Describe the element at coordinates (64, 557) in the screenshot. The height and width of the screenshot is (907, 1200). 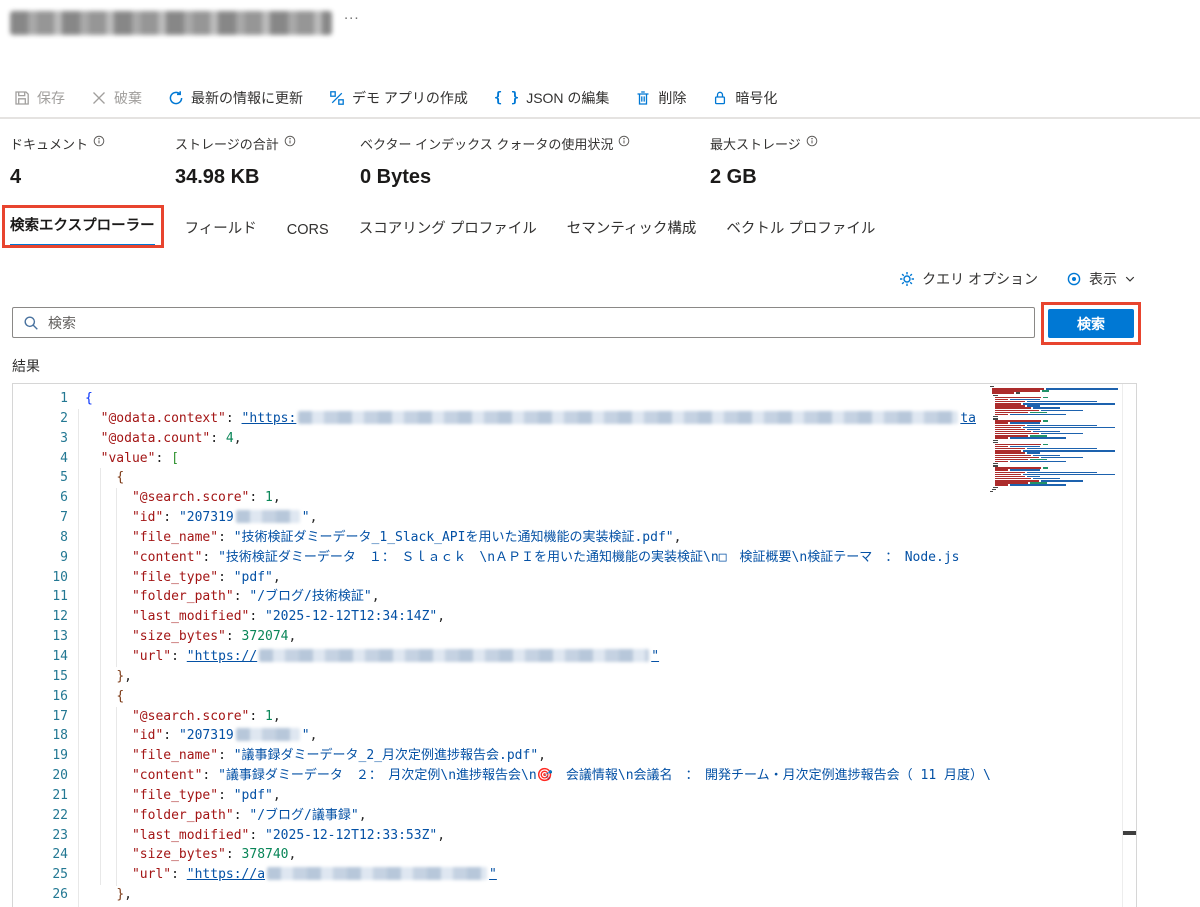
I see `line-number: 9` at that location.